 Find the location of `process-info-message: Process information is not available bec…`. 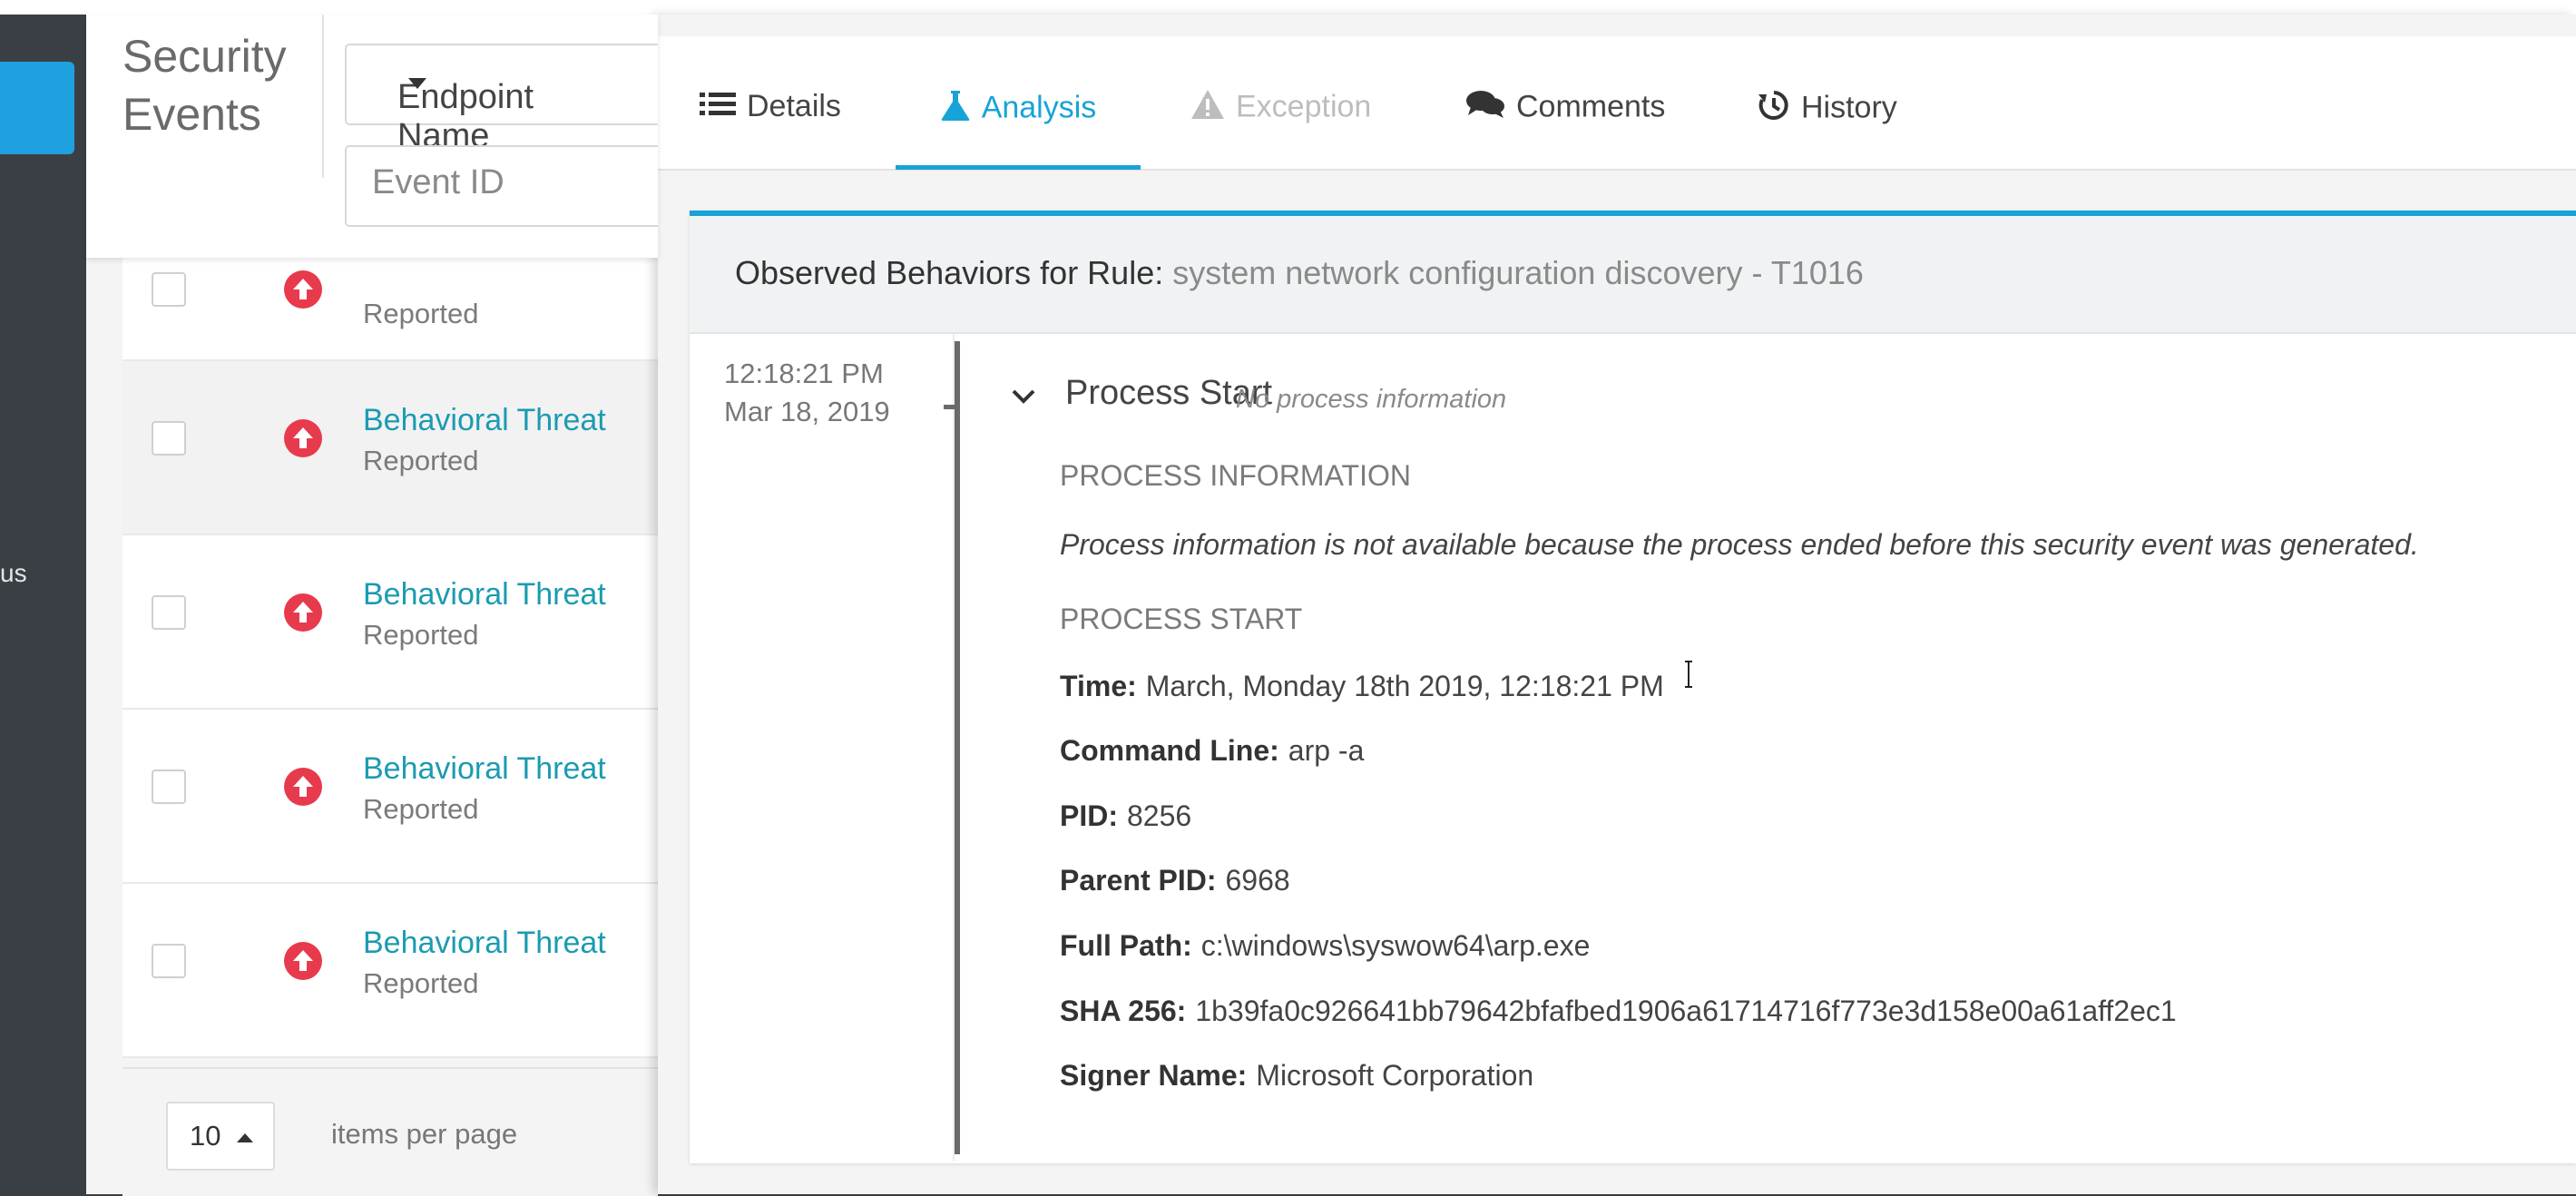

process-info-message: Process information is not available bec… is located at coordinates (1739, 544).